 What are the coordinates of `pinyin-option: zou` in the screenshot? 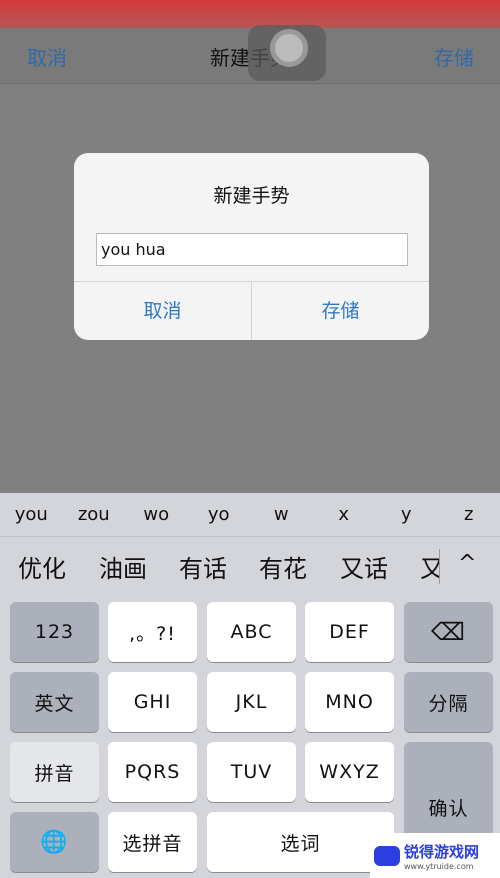 It's located at (94, 514).